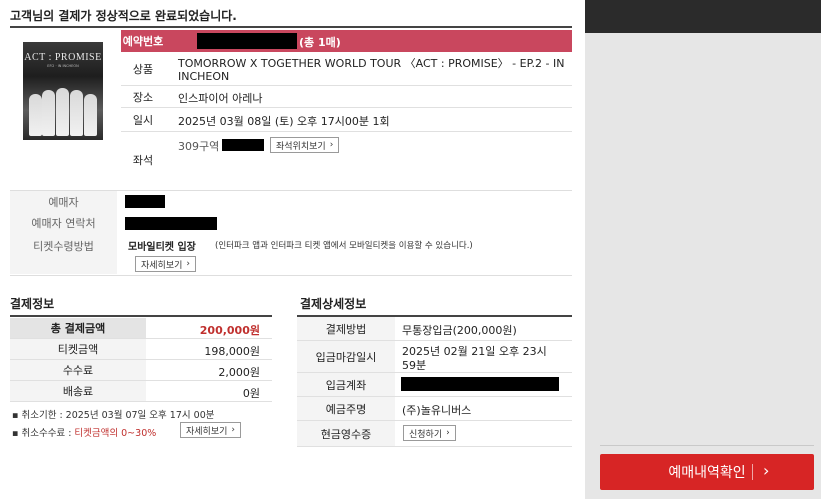 This screenshot has width=821, height=499. Describe the element at coordinates (291, 201) in the screenshot. I see `buyer-name-row: 예매자` at that location.